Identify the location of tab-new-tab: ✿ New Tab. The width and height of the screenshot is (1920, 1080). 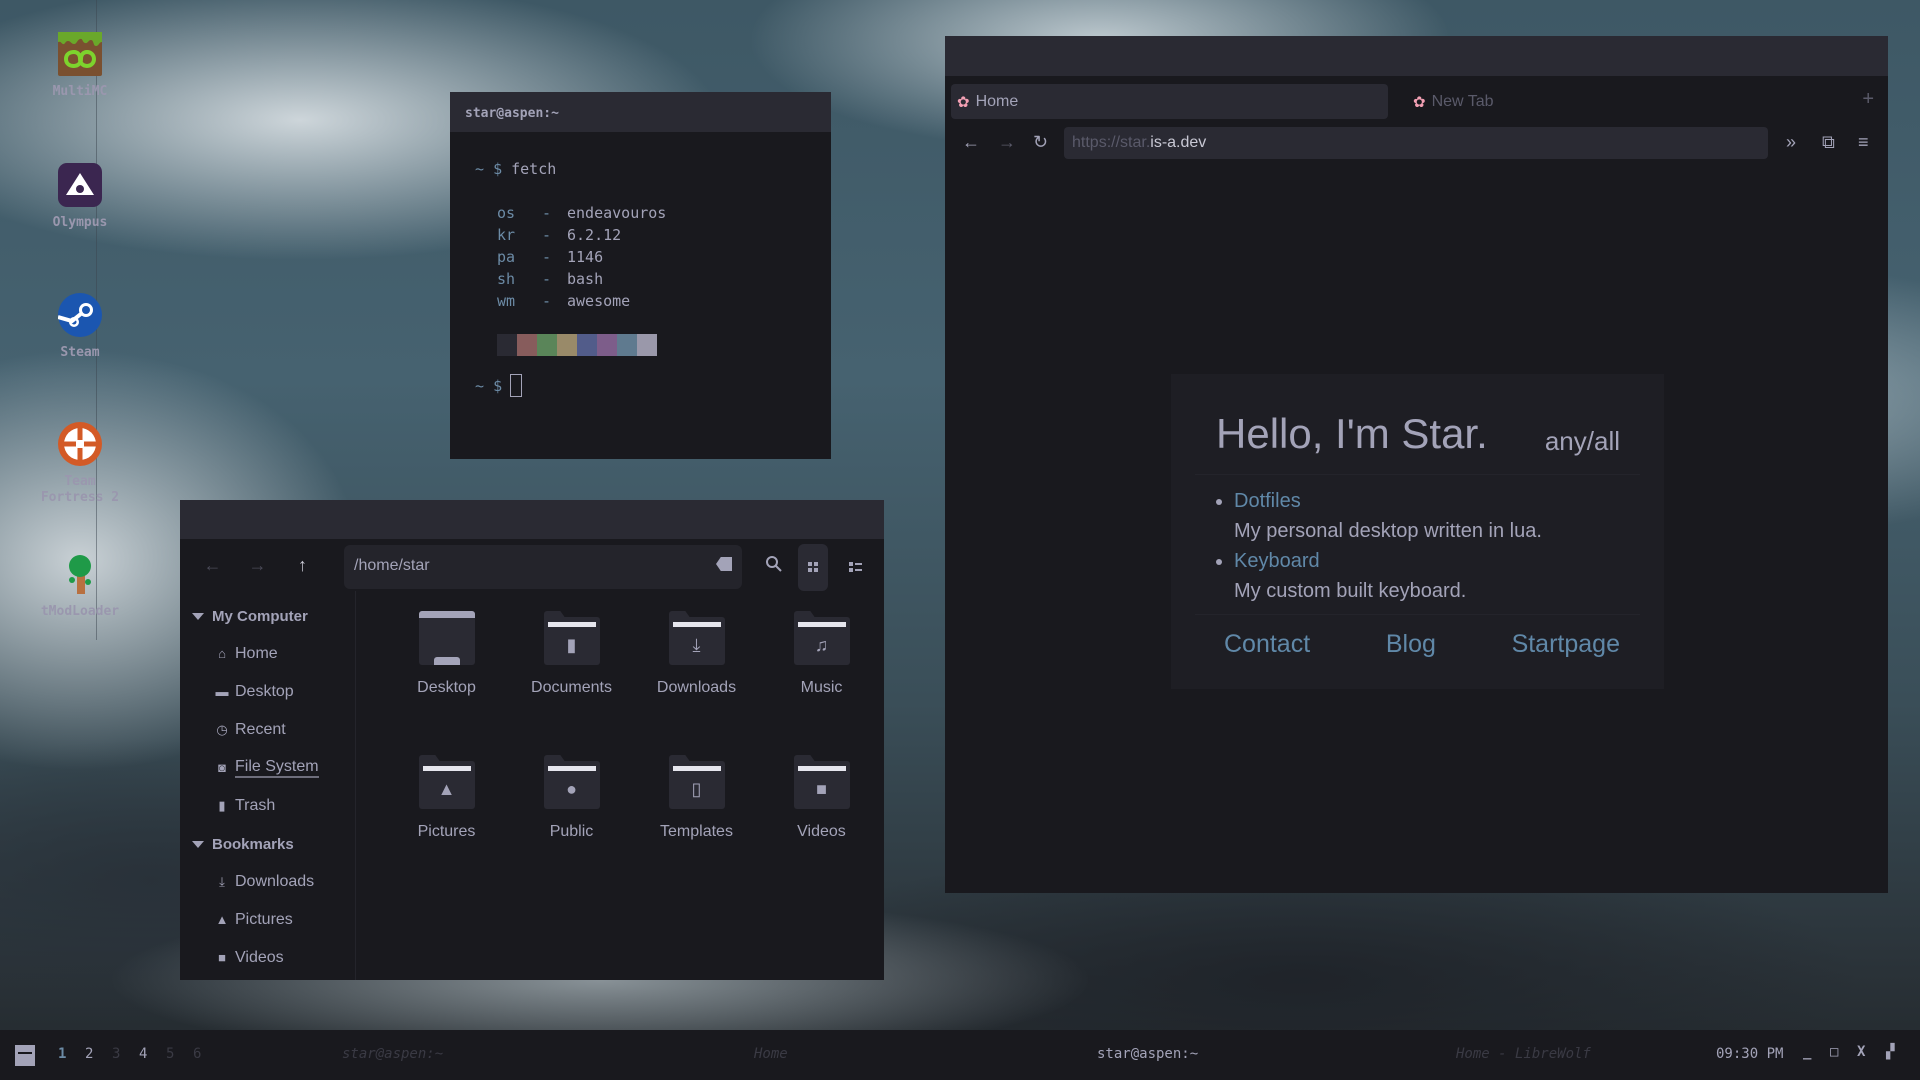
(1450, 101).